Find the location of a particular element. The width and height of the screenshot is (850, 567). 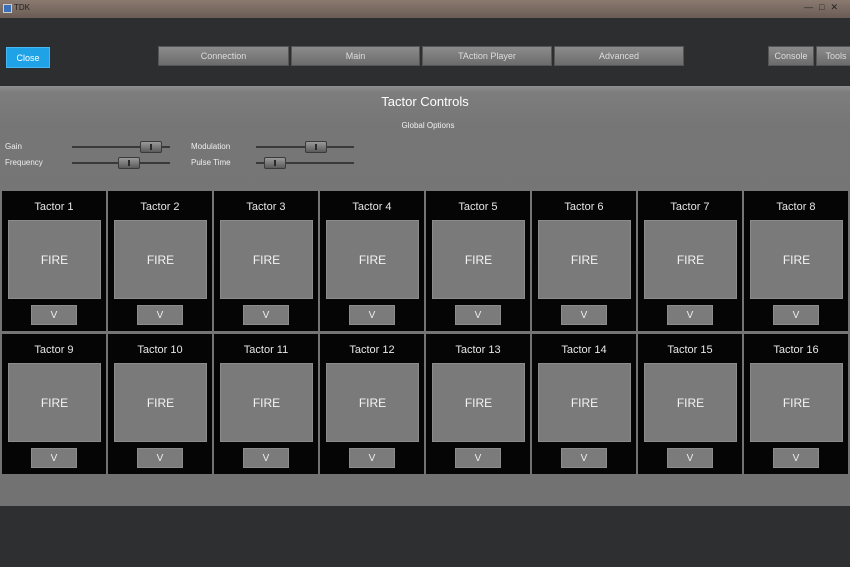

global-options-heading: Global Options is located at coordinates (428, 125).